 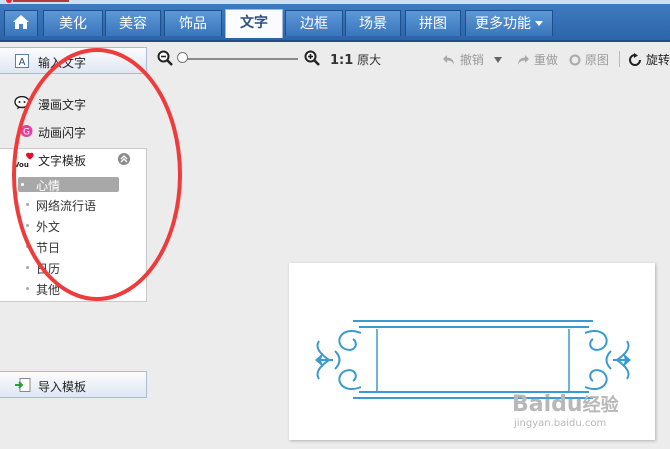 I want to click on redo-label: 重做, so click(x=545, y=60).